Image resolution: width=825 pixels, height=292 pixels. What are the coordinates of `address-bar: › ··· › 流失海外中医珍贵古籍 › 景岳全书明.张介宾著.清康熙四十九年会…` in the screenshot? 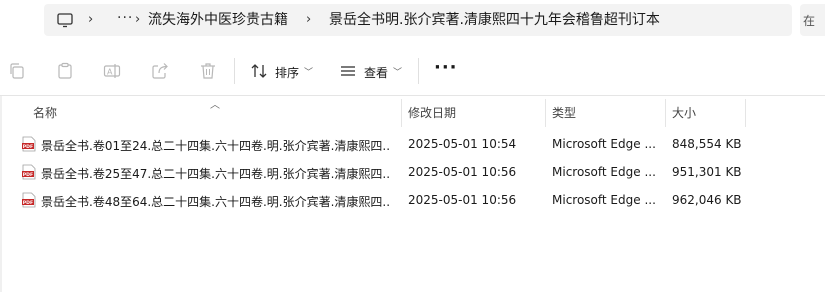 It's located at (418, 20).